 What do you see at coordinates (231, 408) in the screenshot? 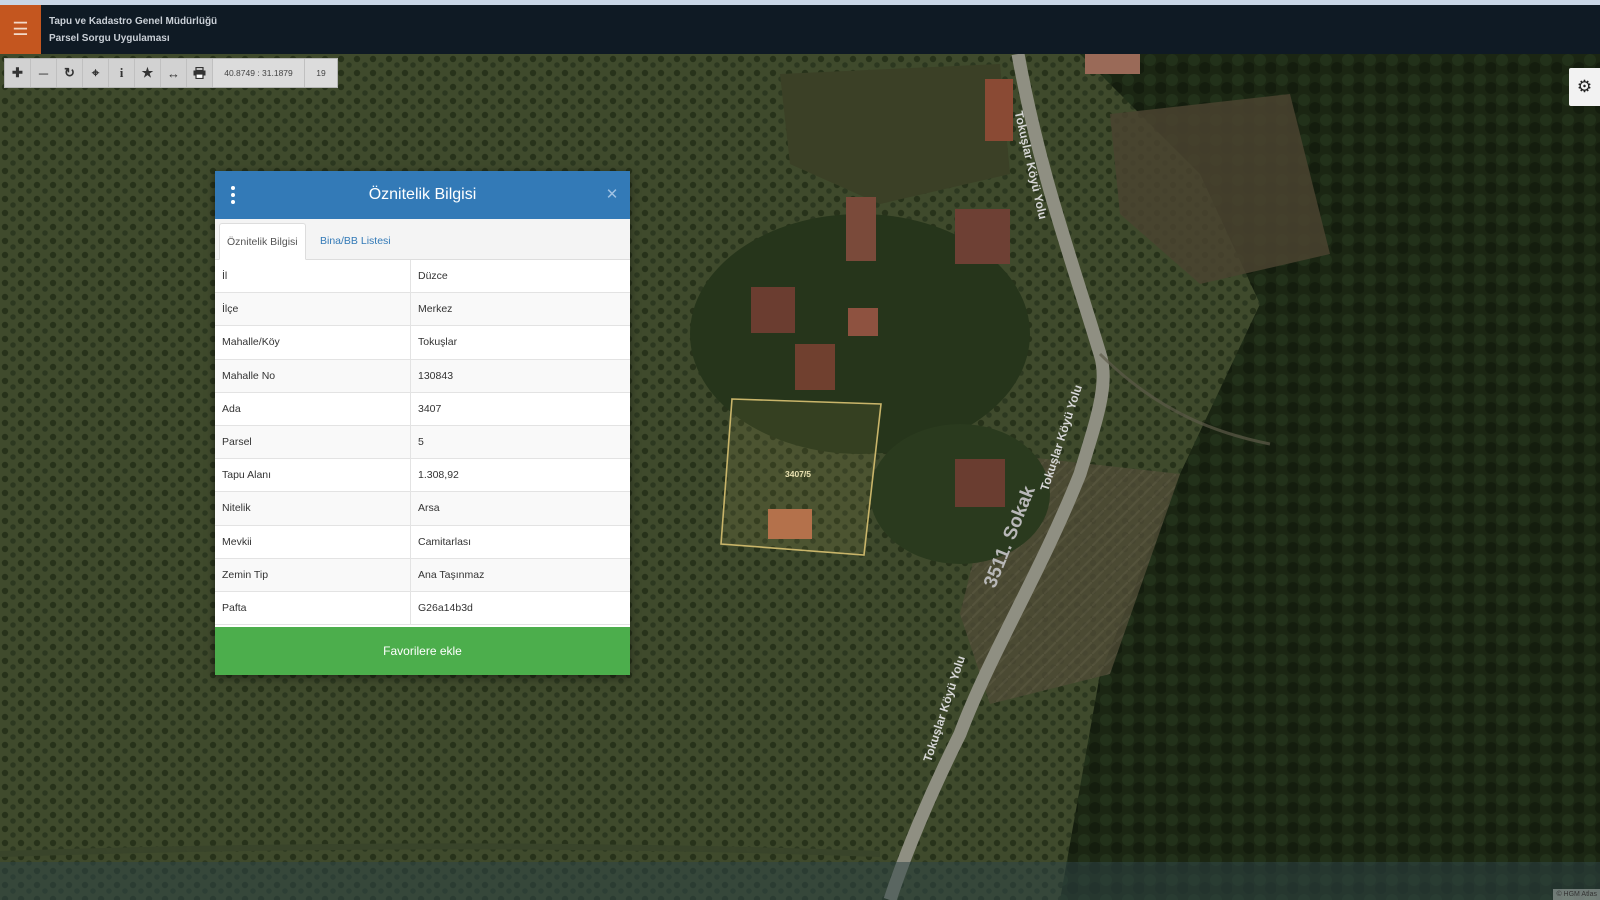
I see `attribute-key: Ada` at bounding box center [231, 408].